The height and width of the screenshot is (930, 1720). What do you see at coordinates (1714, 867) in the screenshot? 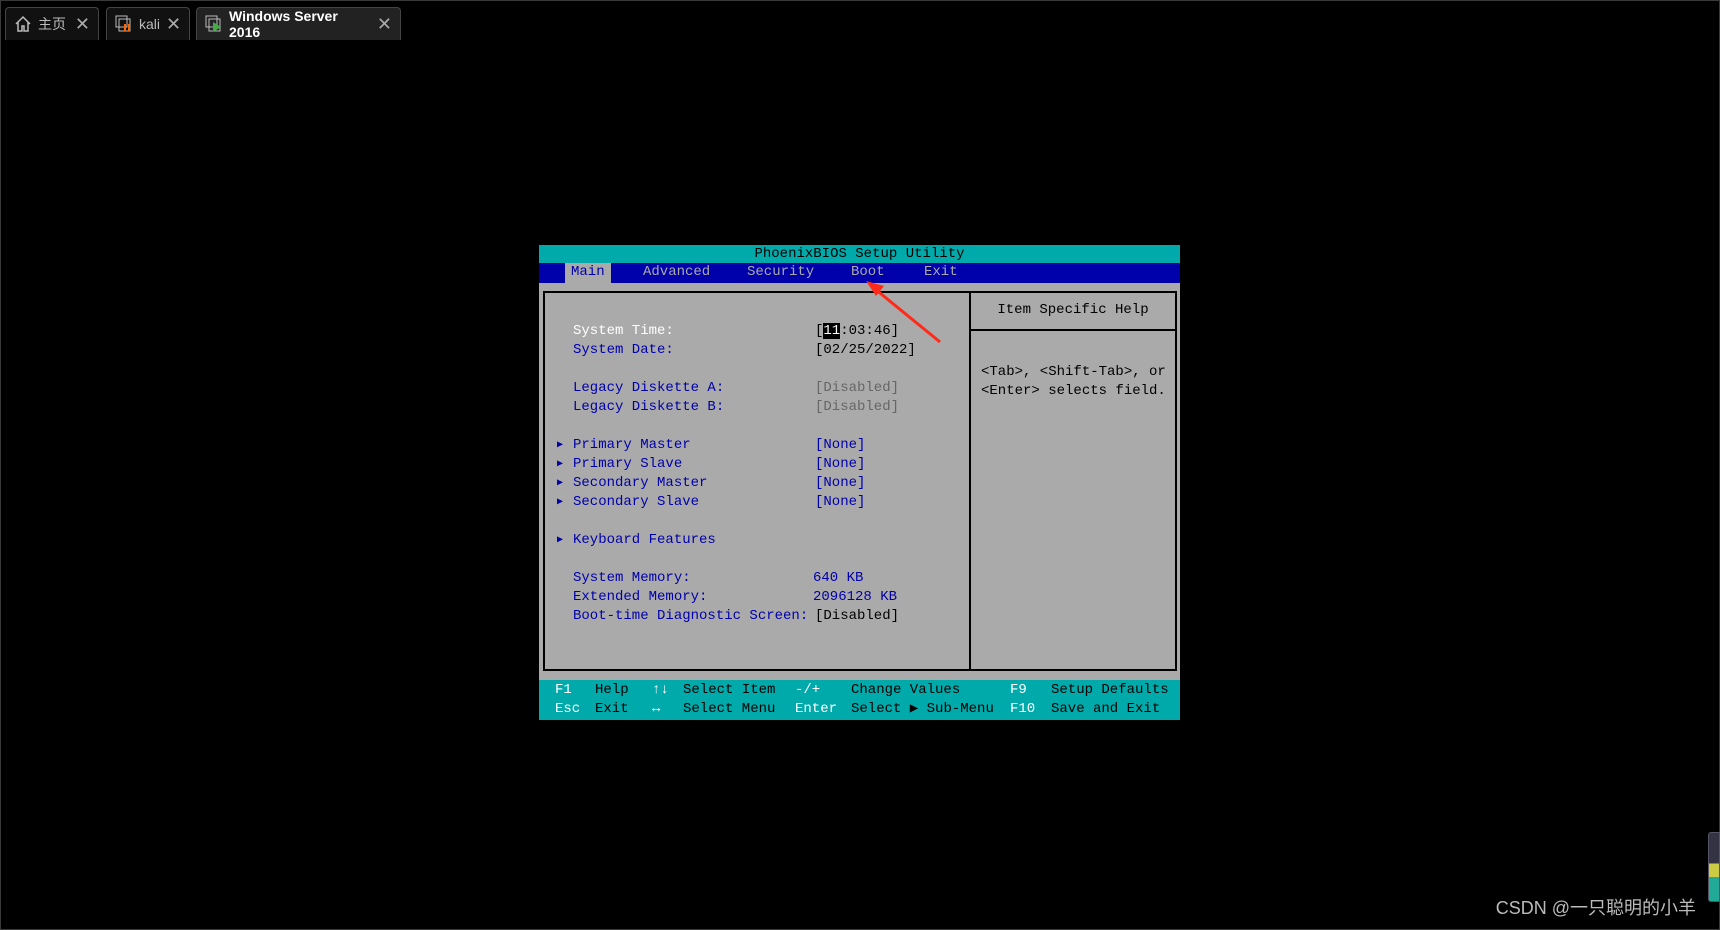
I see `volume-meter` at bounding box center [1714, 867].